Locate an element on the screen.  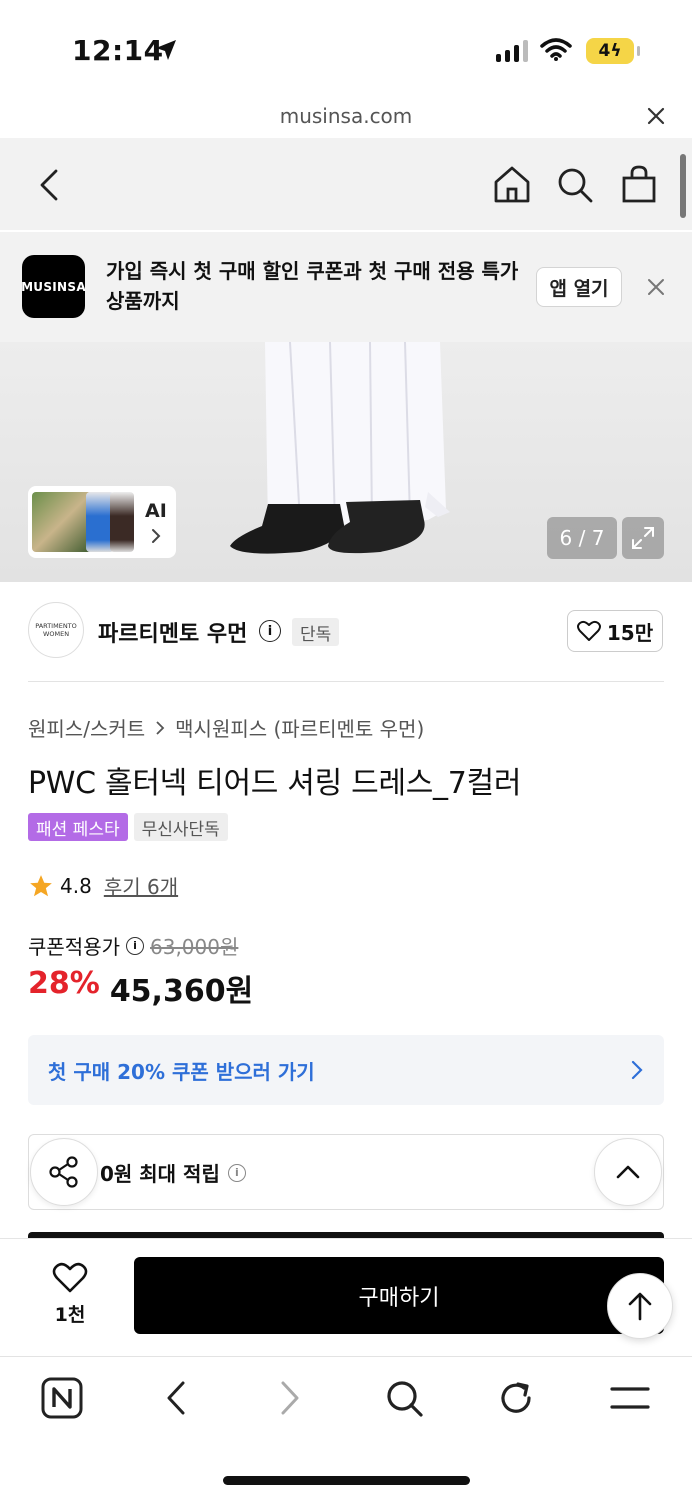
buy-button: 구매하기 is located at coordinates (399, 1295).